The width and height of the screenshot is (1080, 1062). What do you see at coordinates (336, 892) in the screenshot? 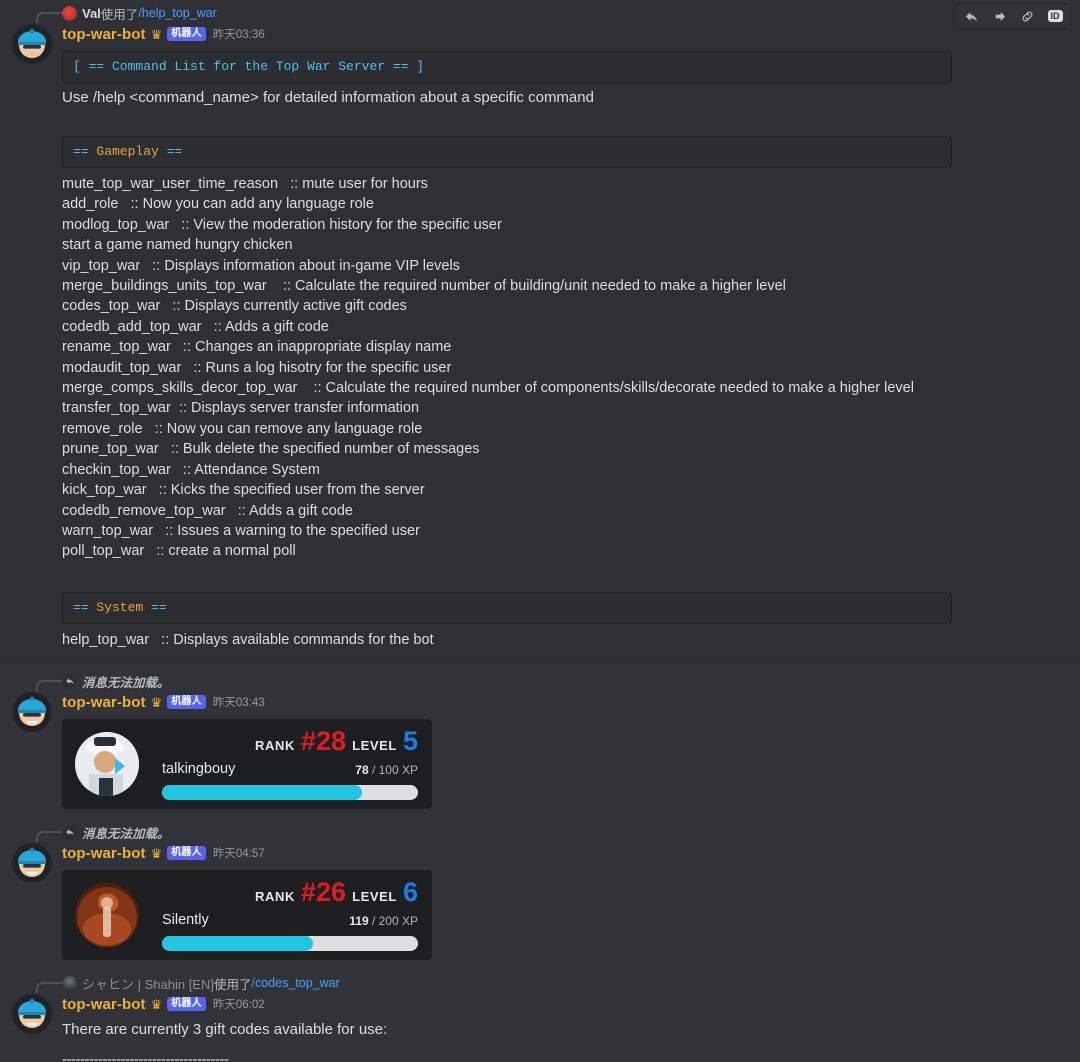
I see `rank-level-row: RANK #26 LEVEL 6` at bounding box center [336, 892].